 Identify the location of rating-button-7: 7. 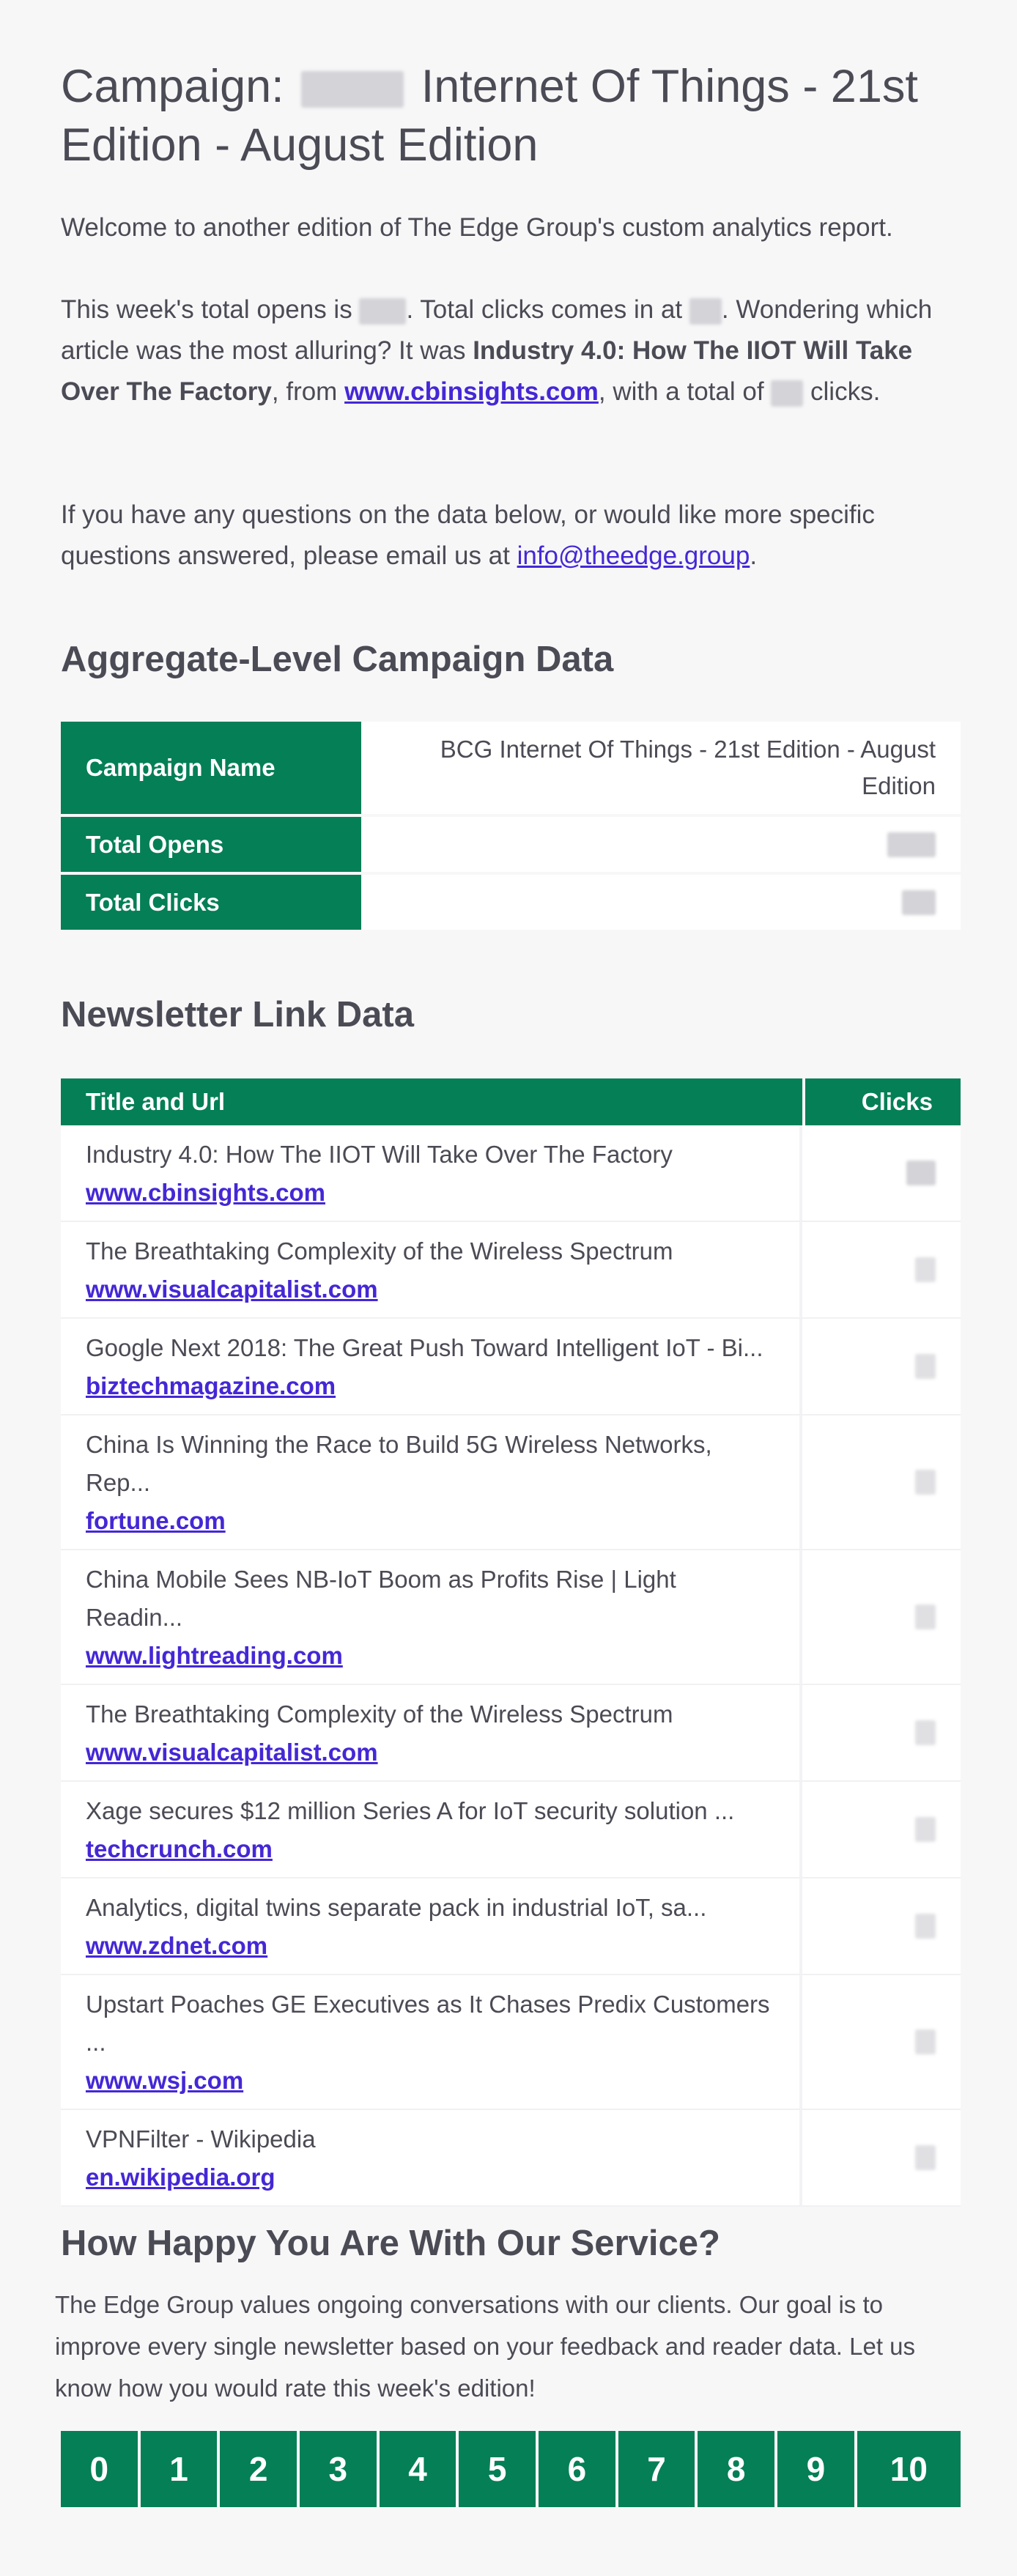
(657, 2469).